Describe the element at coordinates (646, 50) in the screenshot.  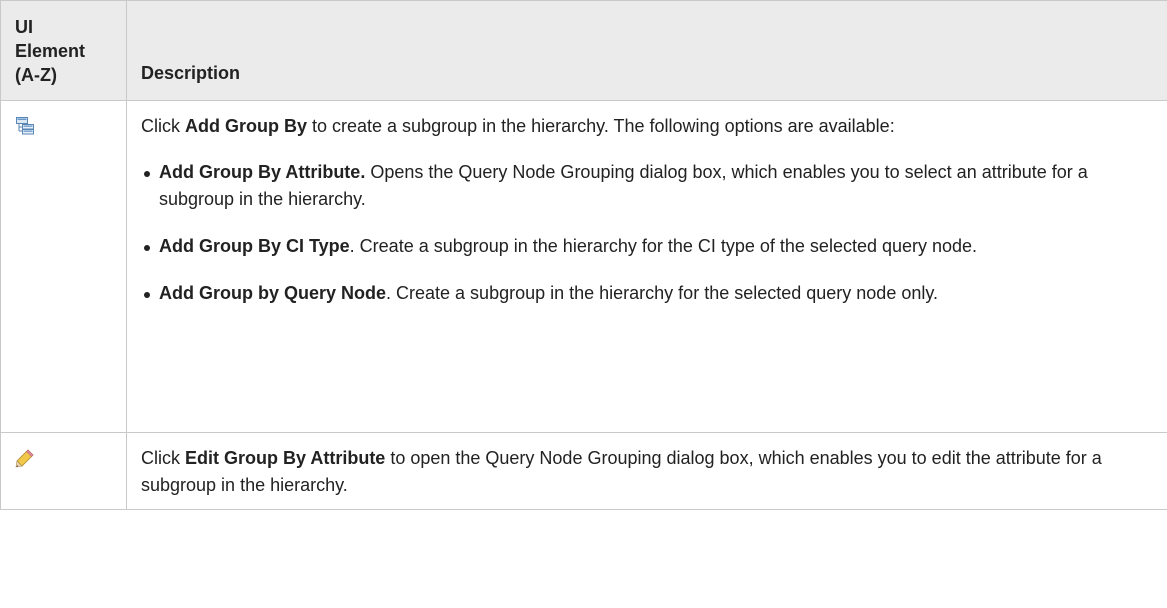
I see `header-description: Description` at that location.